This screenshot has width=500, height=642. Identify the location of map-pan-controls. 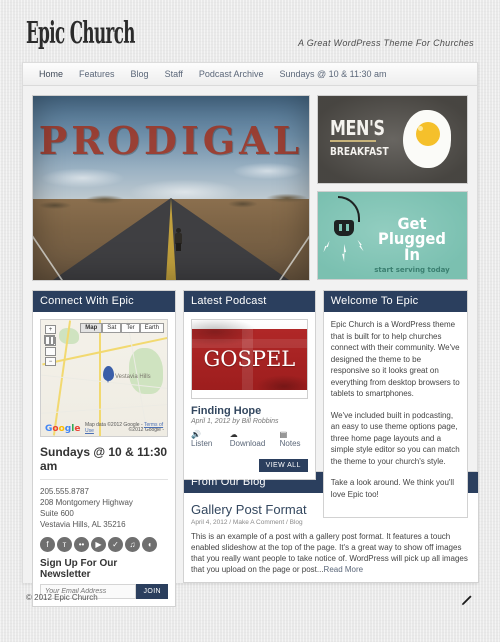
(49, 340).